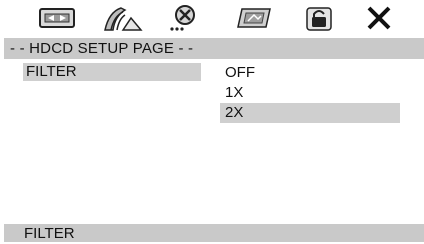  Describe the element at coordinates (212, 18) in the screenshot. I see `setup-tabs-bar` at that location.